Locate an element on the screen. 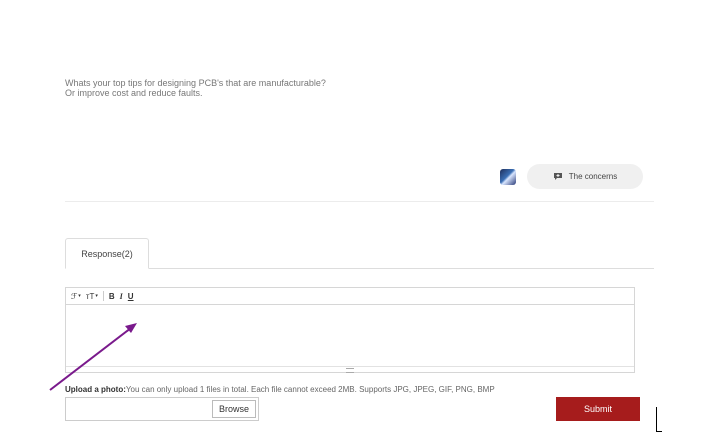  text-cursor-foot is located at coordinates (659, 429).